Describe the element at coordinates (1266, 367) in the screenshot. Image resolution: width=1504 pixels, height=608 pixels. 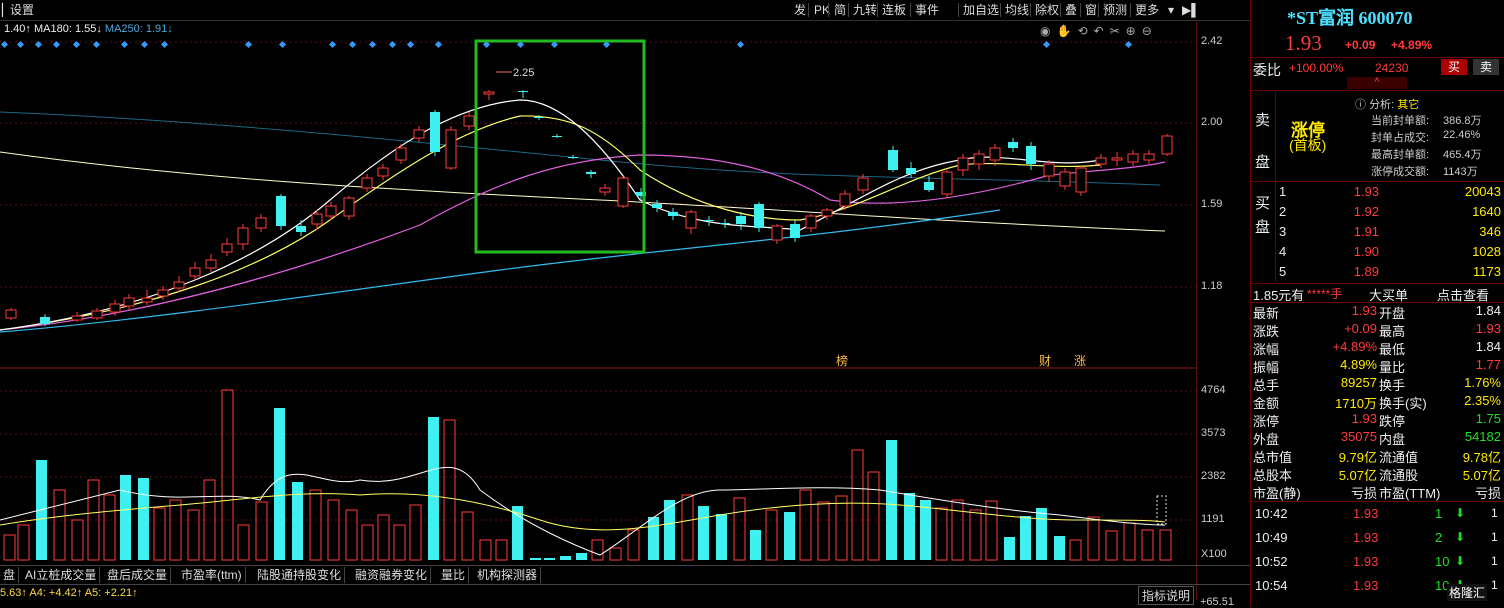
I see `stat-label: 振幅` at that location.